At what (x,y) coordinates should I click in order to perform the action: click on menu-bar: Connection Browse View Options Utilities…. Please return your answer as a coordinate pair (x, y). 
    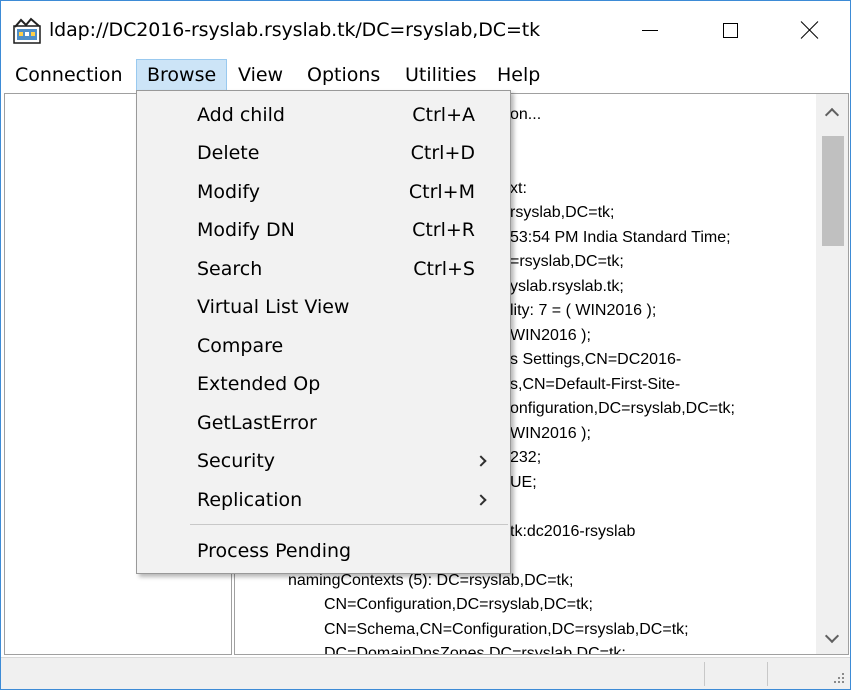
    Looking at the image, I should click on (425, 75).